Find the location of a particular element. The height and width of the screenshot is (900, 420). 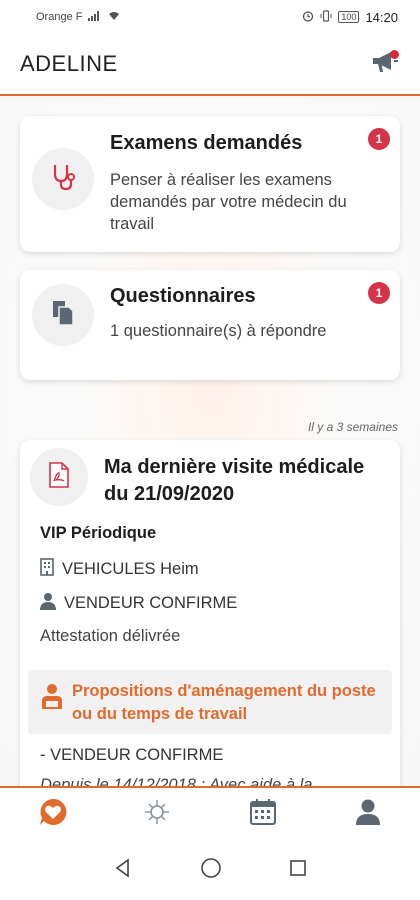

documents-icon is located at coordinates (63, 315).